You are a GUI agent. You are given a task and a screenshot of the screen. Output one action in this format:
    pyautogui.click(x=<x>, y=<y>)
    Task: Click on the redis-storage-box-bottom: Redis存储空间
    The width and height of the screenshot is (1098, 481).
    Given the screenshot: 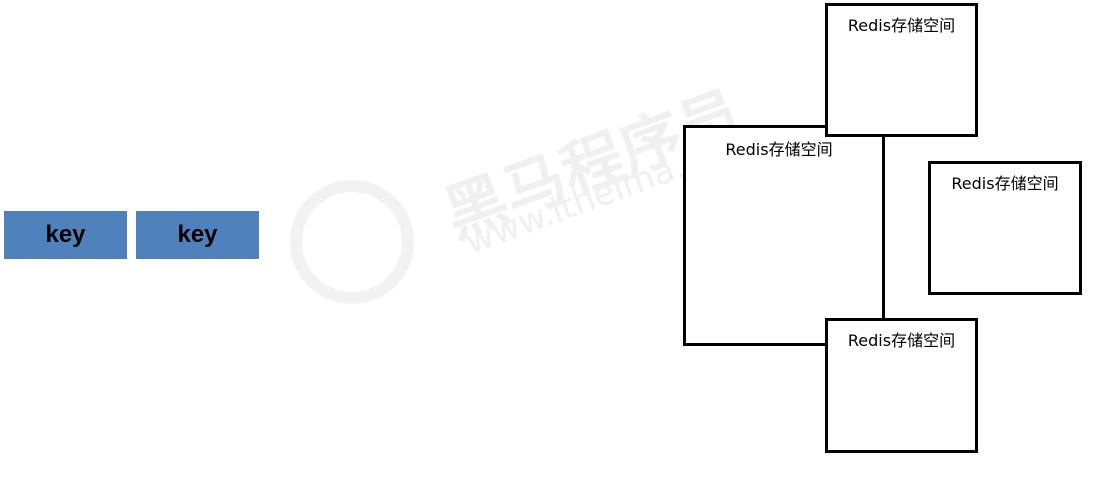 What is the action you would take?
    pyautogui.click(x=901, y=385)
    